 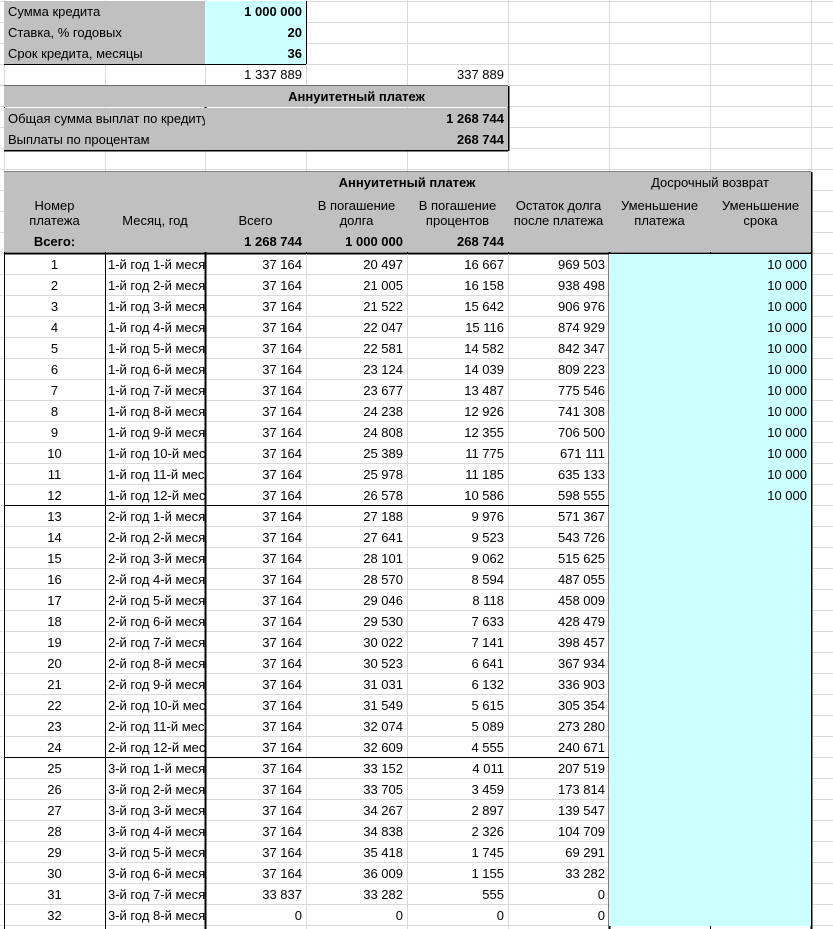 What do you see at coordinates (356, 495) in the screenshot?
I see `payment-principal-cell: 26 578` at bounding box center [356, 495].